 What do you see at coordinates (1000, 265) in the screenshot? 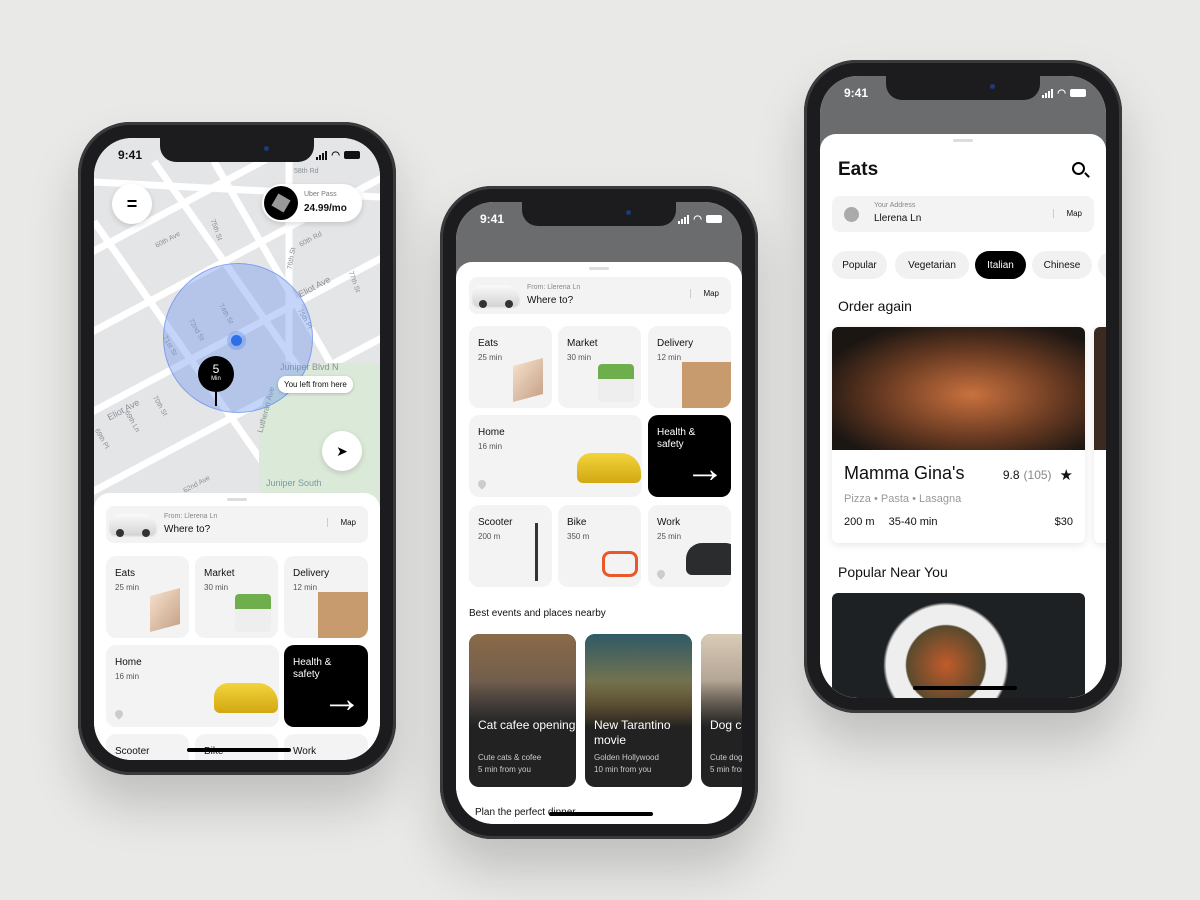
I see `chip-italian: Italian` at bounding box center [1000, 265].